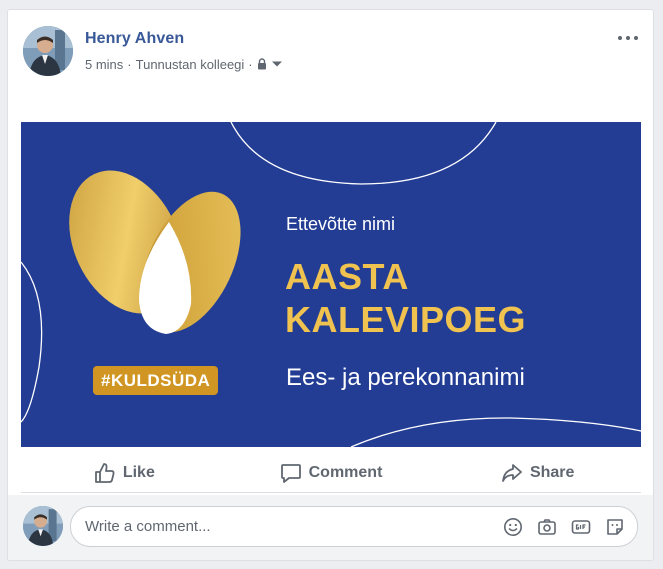 This screenshot has height=569, width=663. Describe the element at coordinates (138, 472) in the screenshot. I see `like-label: Like` at that location.